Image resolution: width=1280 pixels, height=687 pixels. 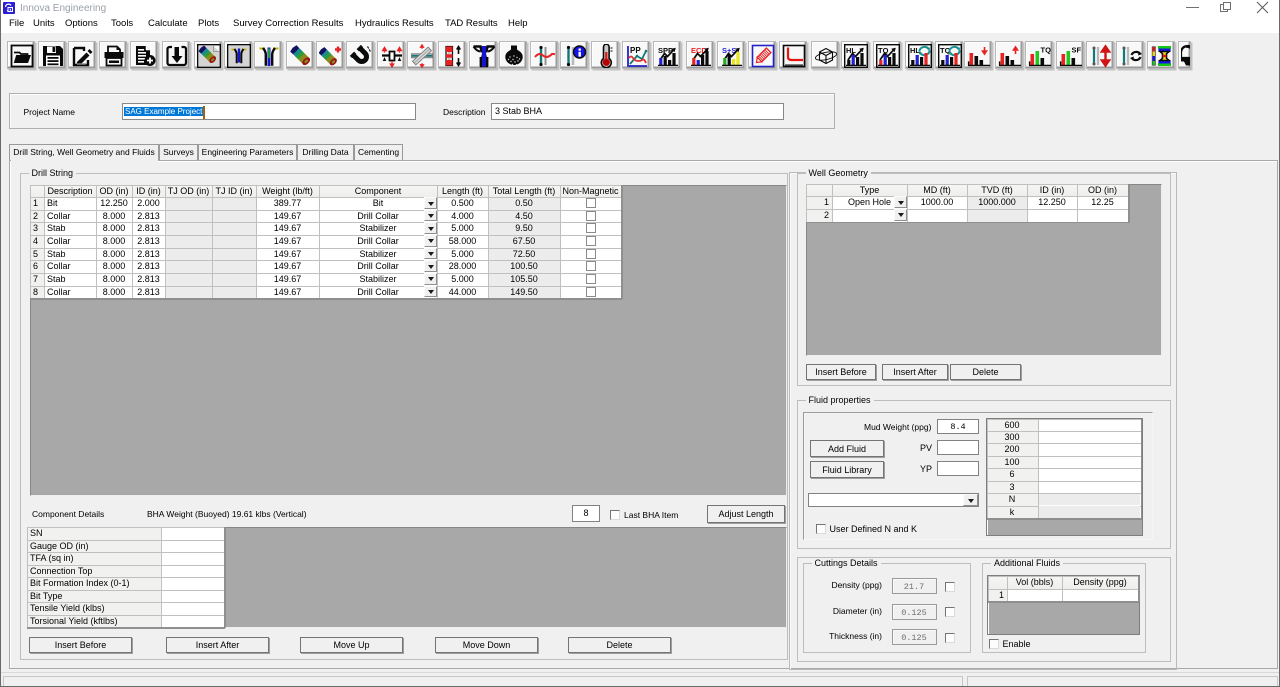 I want to click on svg-text: HL, so click(x=851, y=50).